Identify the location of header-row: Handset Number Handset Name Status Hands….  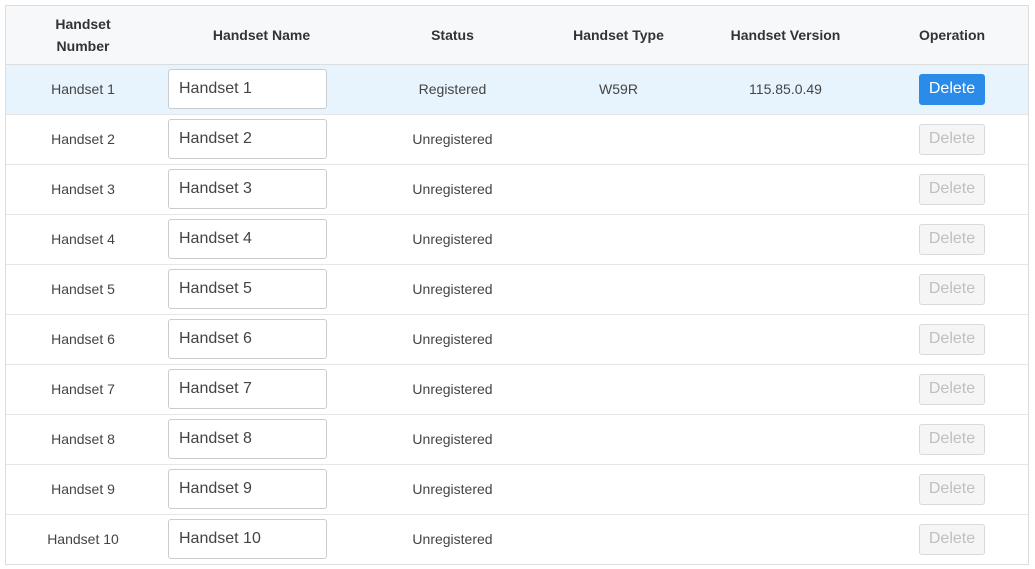
(517, 35).